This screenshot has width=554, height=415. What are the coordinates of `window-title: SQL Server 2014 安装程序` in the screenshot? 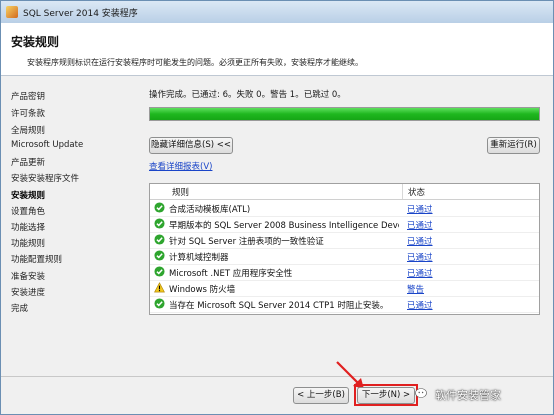 It's located at (80, 14).